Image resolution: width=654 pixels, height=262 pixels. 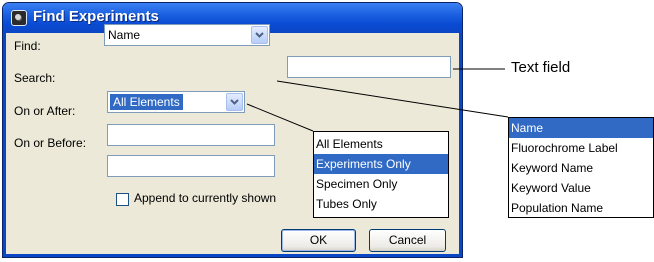 I want to click on search-dropdown-leader-line, so click(x=280, y=117).